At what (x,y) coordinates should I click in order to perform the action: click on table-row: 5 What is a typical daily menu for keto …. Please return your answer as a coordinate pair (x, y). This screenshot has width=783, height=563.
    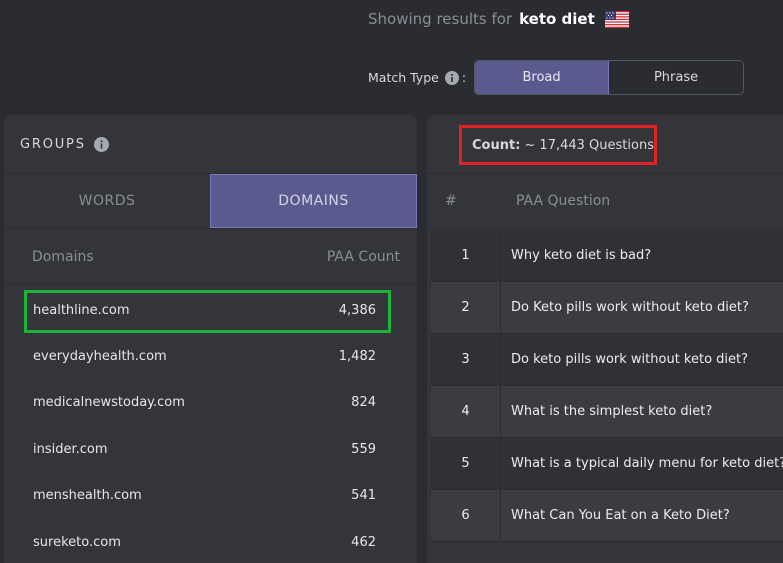
    Looking at the image, I should click on (607, 464).